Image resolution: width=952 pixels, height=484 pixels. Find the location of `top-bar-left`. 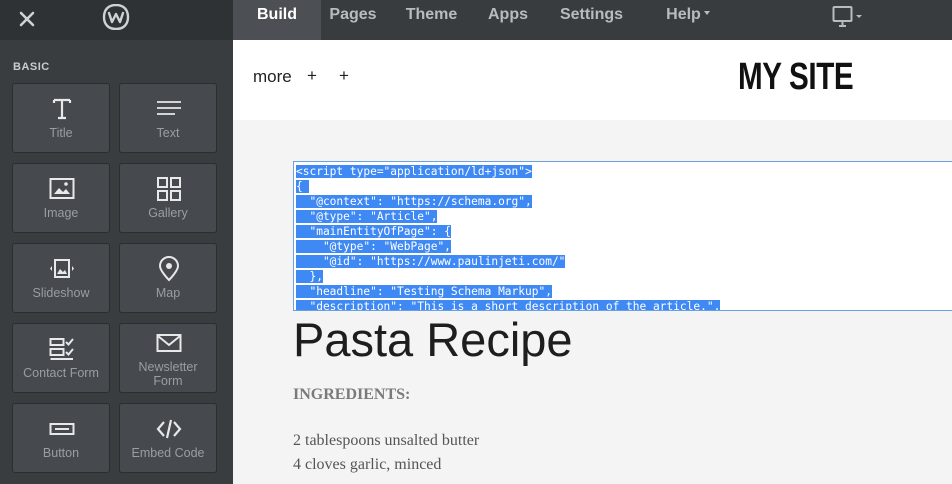

top-bar-left is located at coordinates (116, 20).